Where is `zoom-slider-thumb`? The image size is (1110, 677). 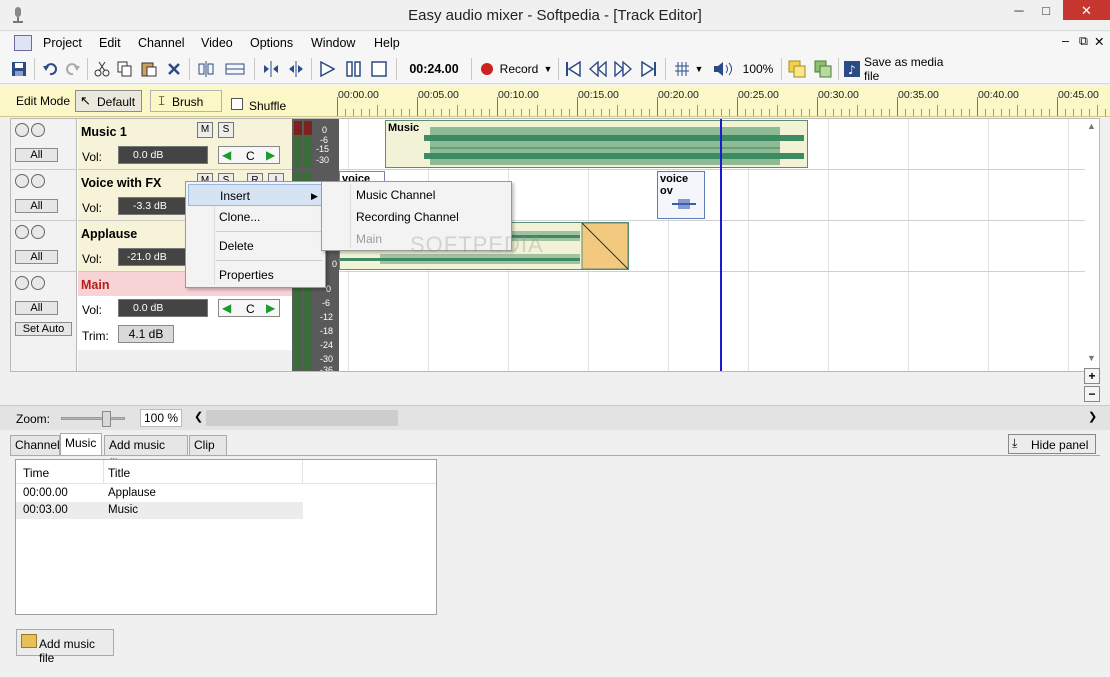 zoom-slider-thumb is located at coordinates (106, 419).